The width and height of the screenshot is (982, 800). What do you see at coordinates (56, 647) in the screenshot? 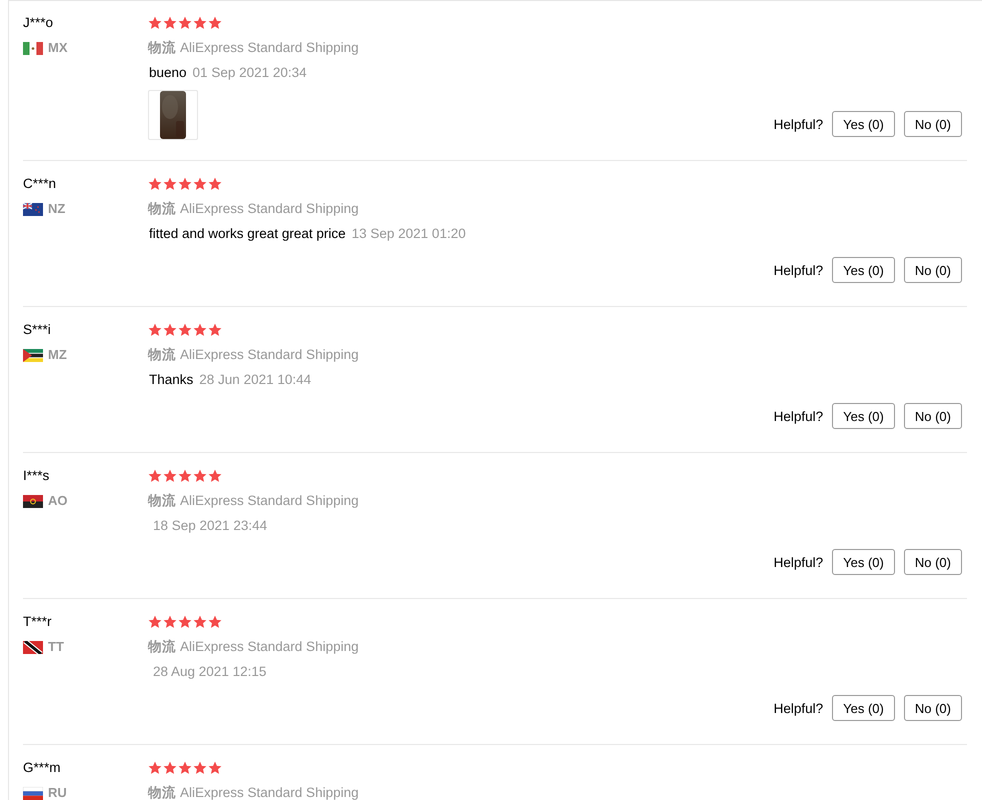
I see `country-code: TT` at bounding box center [56, 647].